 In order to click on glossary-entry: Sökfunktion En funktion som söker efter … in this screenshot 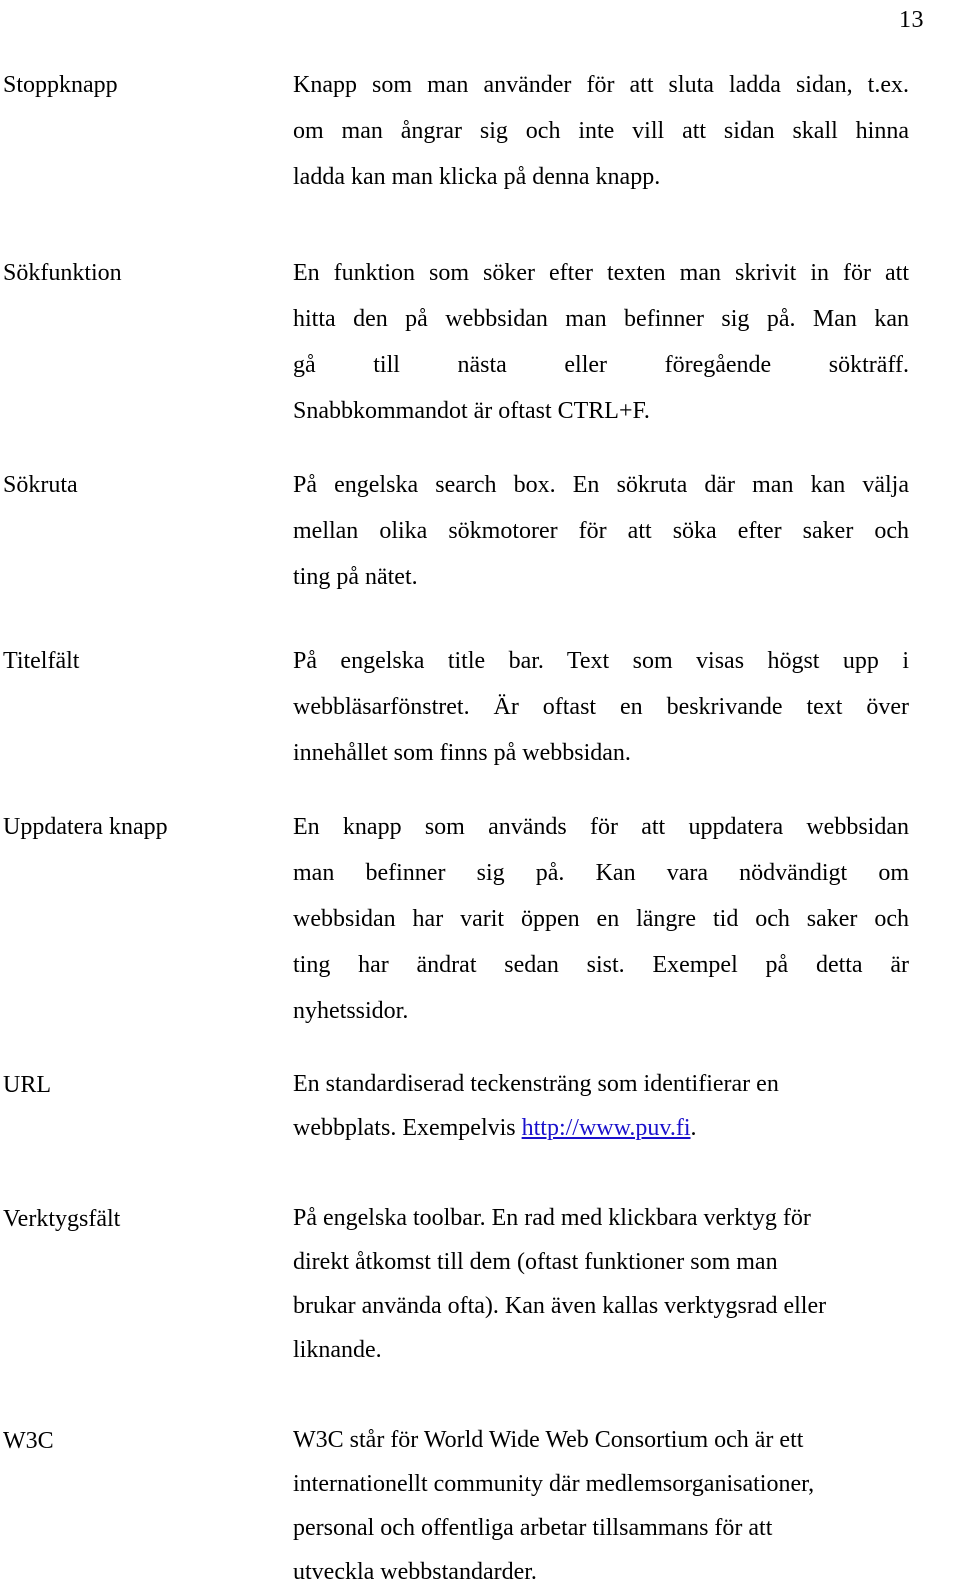, I will do `click(480, 342)`.